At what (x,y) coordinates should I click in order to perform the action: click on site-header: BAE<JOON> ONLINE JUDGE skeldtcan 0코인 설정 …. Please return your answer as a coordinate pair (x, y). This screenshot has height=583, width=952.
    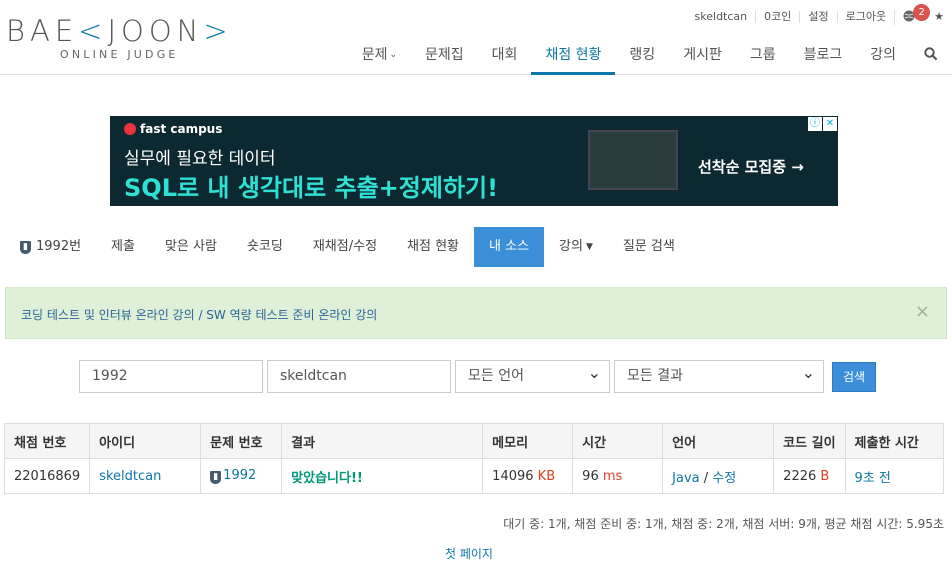
    Looking at the image, I should click on (476, 37).